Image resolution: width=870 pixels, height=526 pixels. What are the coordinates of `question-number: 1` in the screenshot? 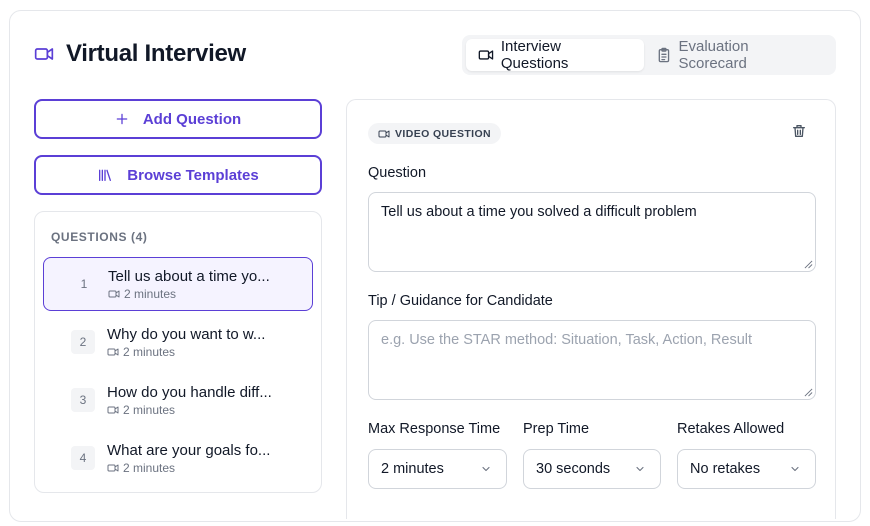 It's located at (84, 284).